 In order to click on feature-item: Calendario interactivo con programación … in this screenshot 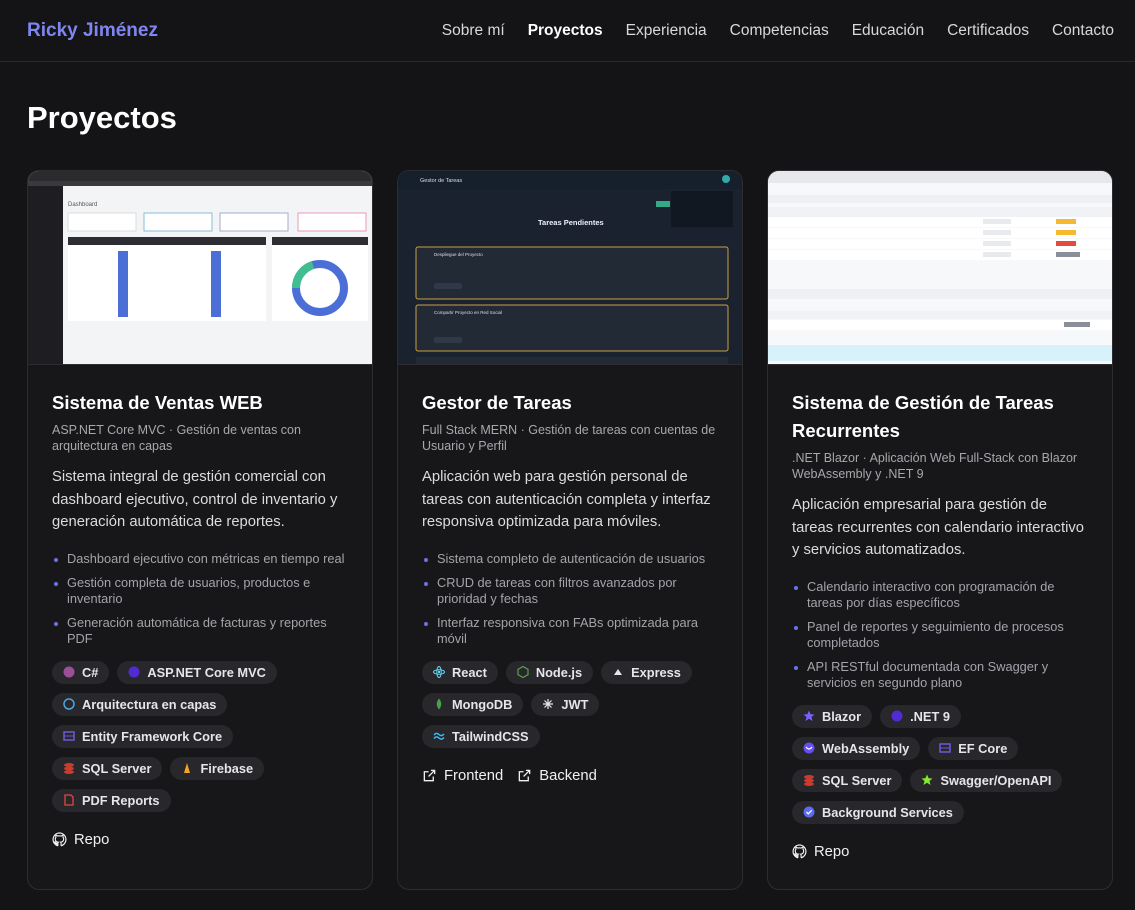, I will do `click(940, 595)`.